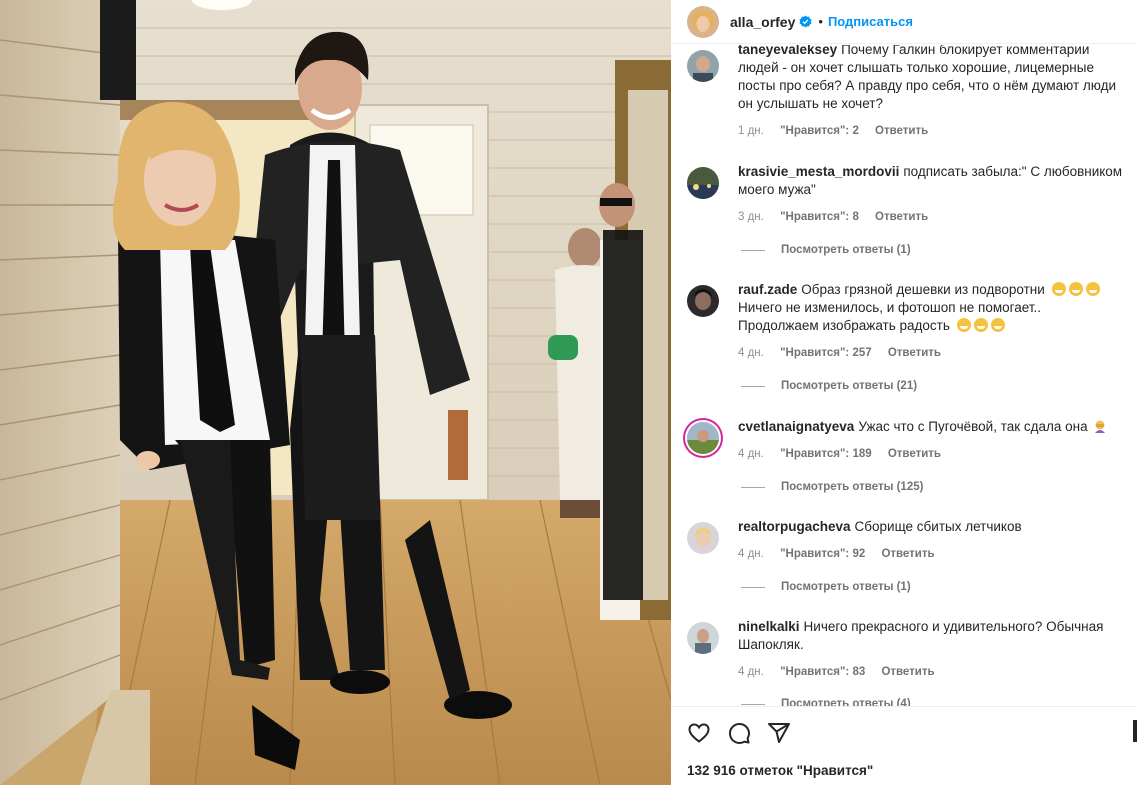  Describe the element at coordinates (751, 131) in the screenshot. I see `comment-age: 1 дн.` at that location.